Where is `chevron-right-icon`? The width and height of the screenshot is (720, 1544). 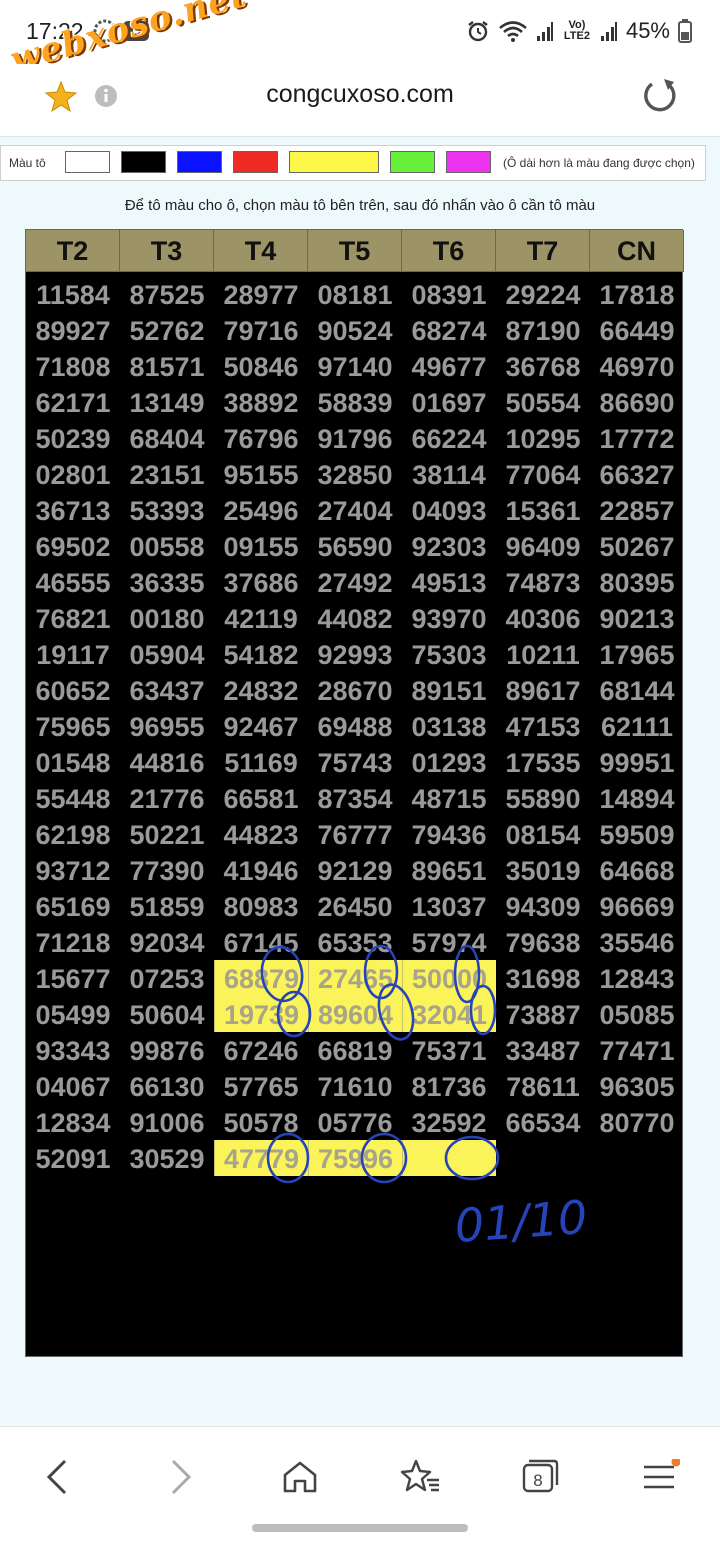
chevron-right-icon is located at coordinates (181, 1477).